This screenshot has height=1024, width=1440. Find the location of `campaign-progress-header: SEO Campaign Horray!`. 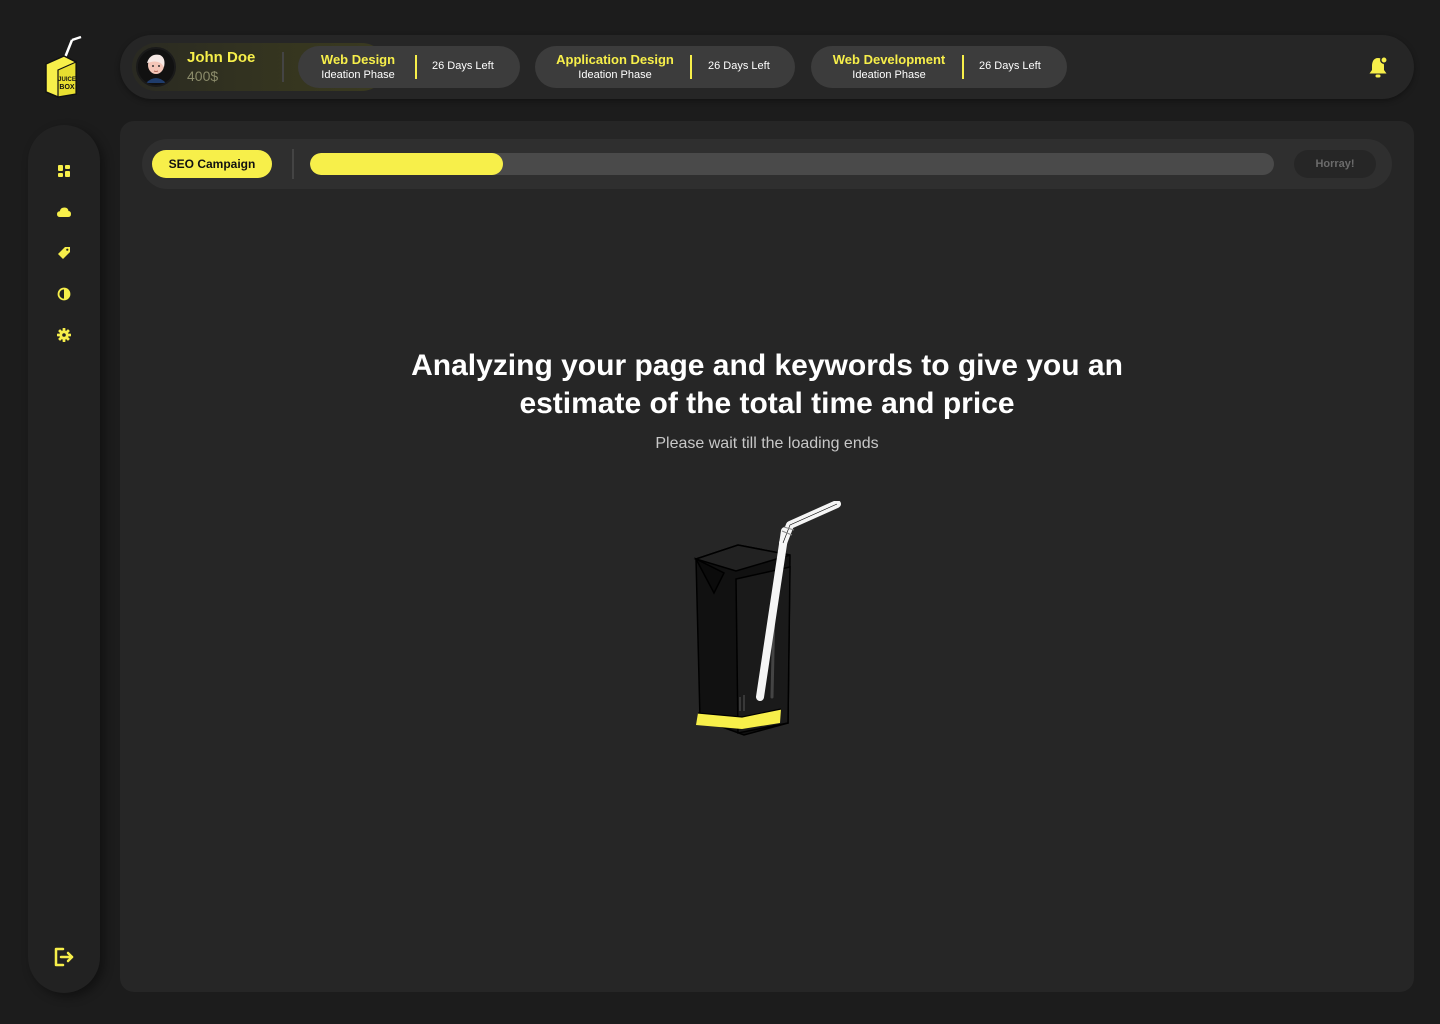

campaign-progress-header: SEO Campaign Horray! is located at coordinates (767, 164).